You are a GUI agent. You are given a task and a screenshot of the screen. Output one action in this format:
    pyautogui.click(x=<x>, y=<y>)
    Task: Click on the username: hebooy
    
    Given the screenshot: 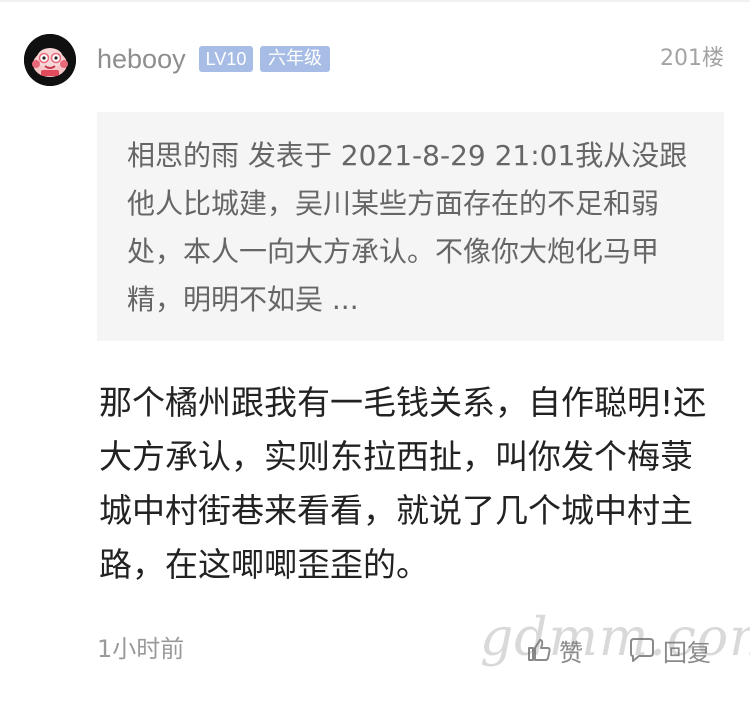 What is the action you would take?
    pyautogui.click(x=141, y=59)
    